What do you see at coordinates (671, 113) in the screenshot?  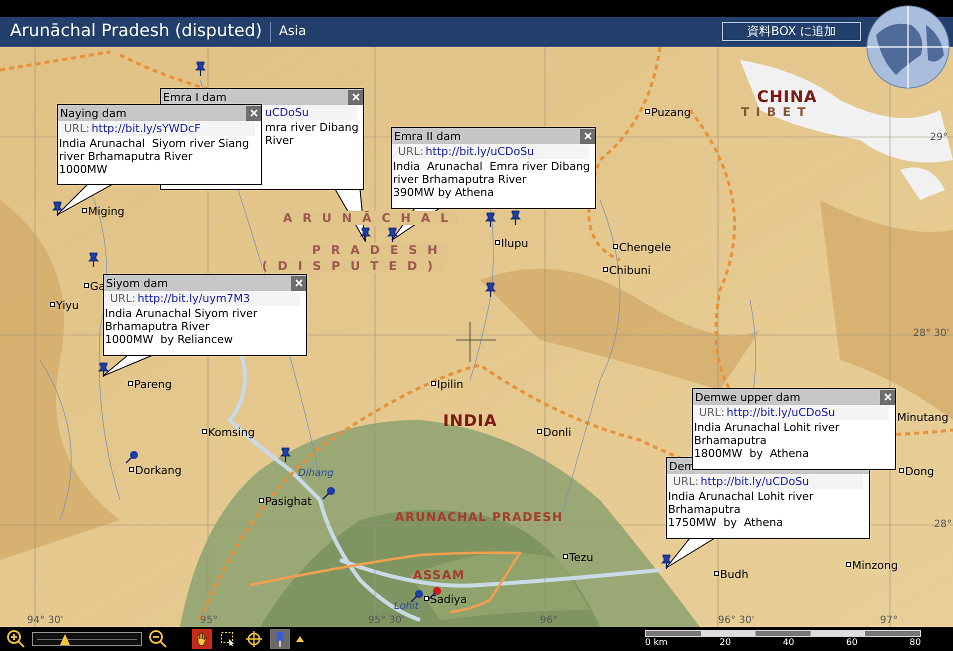 I see `place-name: Puzang` at bounding box center [671, 113].